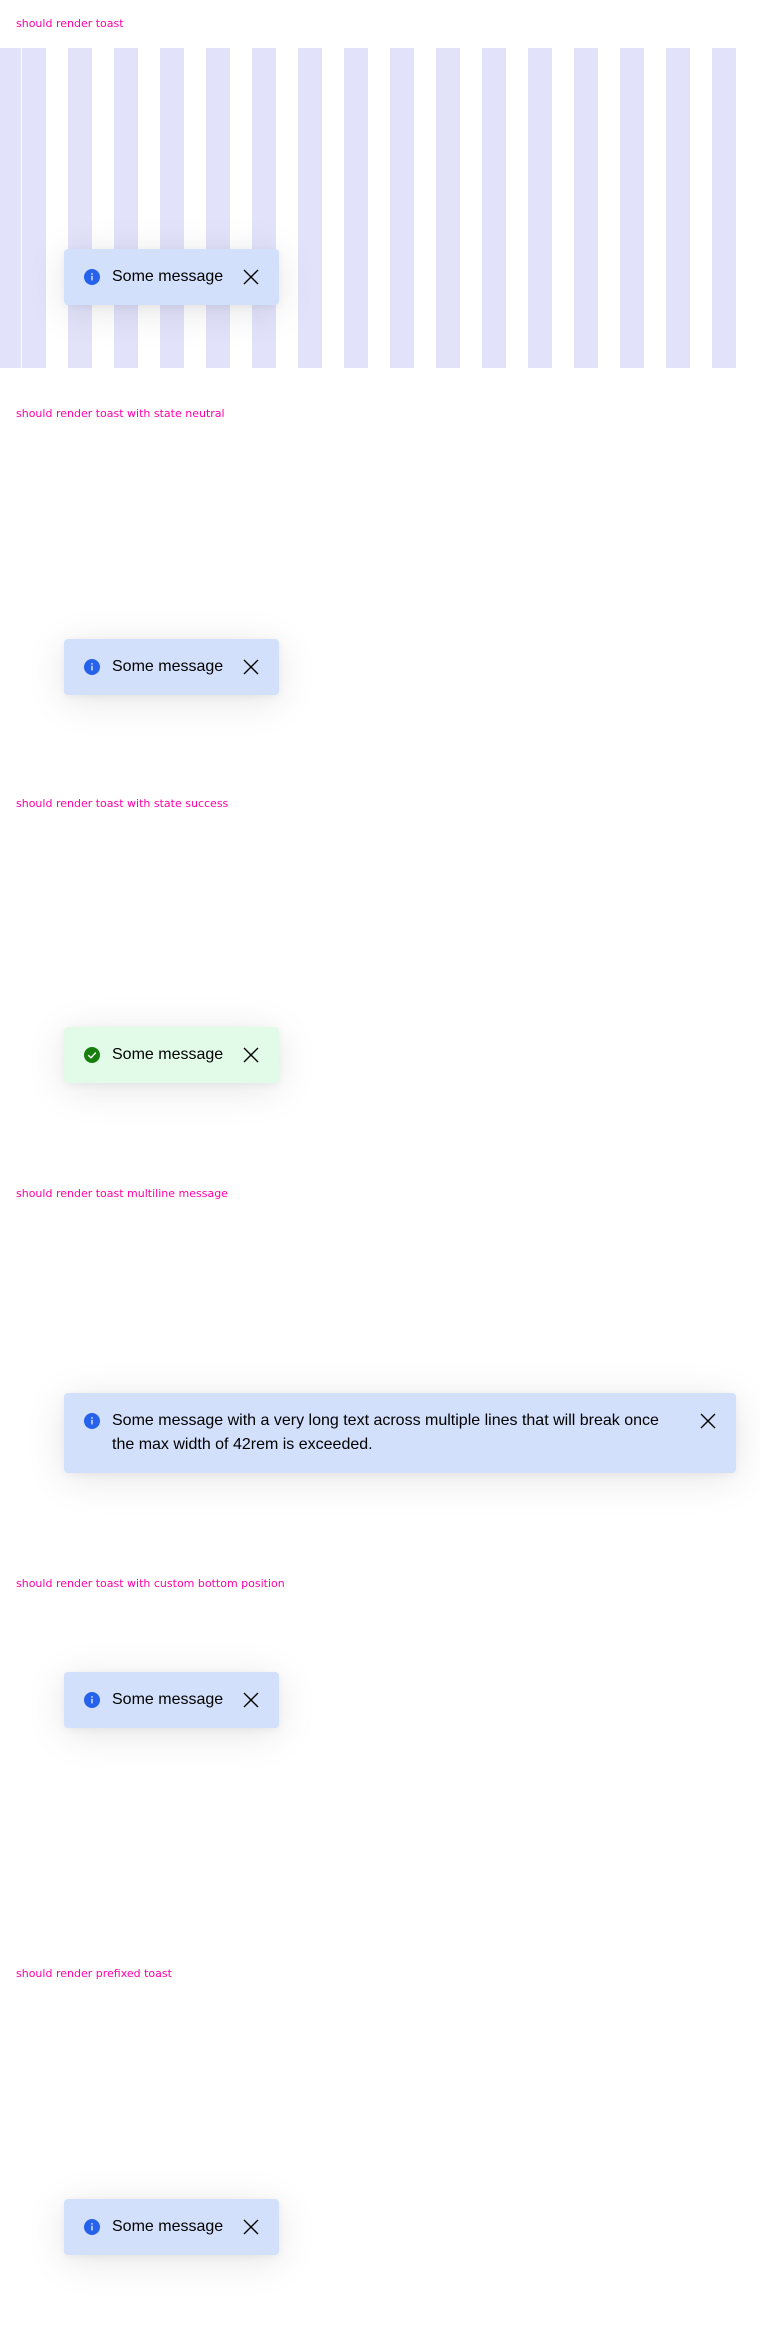  What do you see at coordinates (92, 1055) in the screenshot?
I see `success-icon` at bounding box center [92, 1055].